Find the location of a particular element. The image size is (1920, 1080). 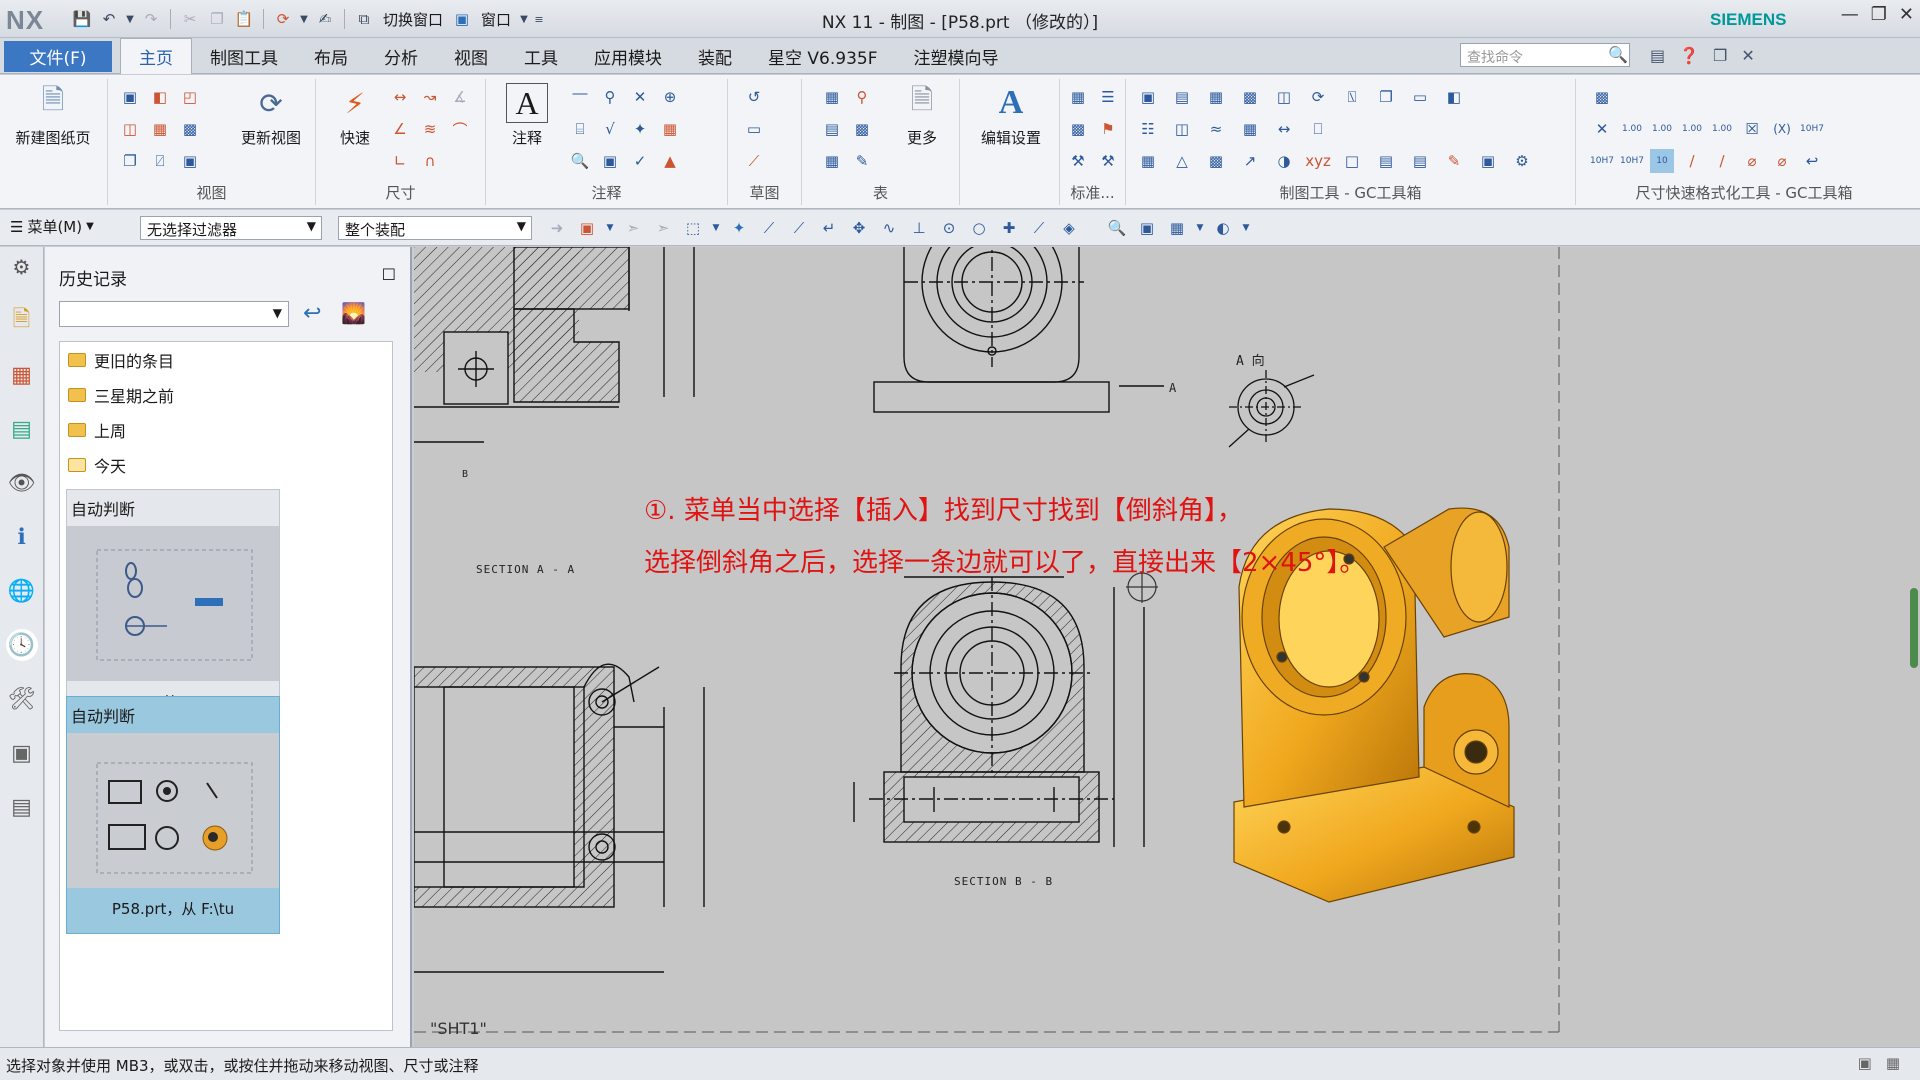

note-button: A 注释 is located at coordinates (527, 115).